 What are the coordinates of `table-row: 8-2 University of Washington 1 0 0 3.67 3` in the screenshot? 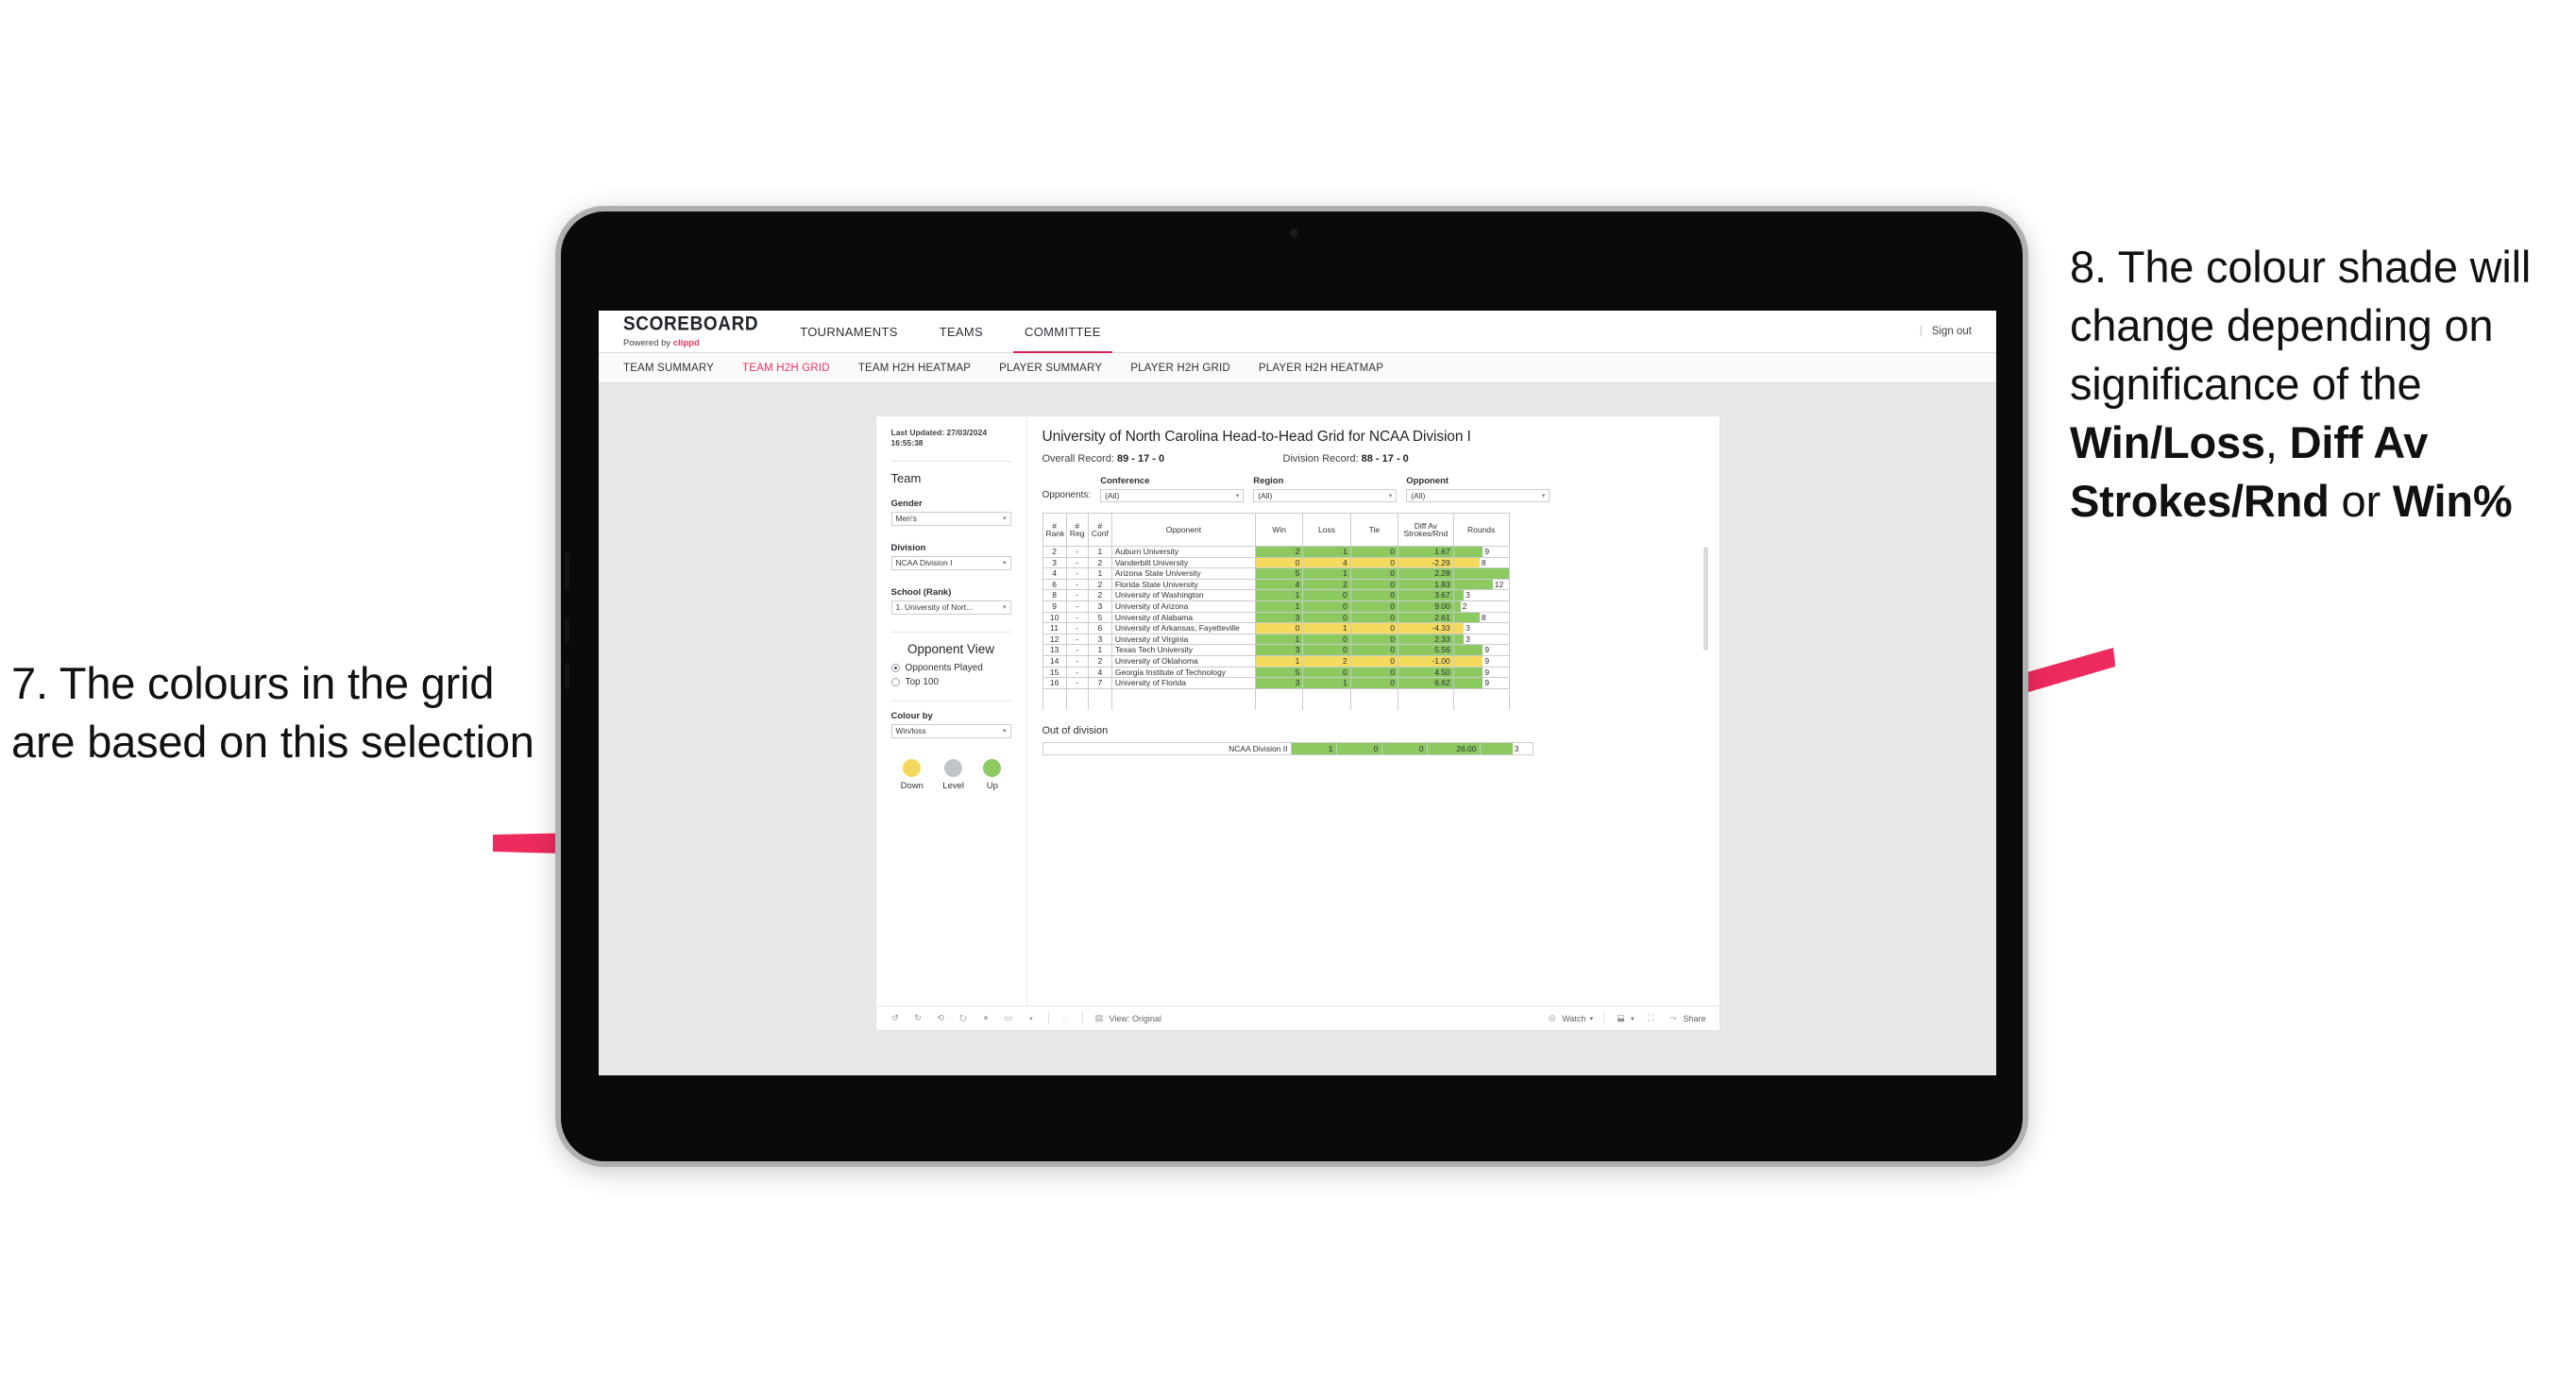 It's located at (1276, 595).